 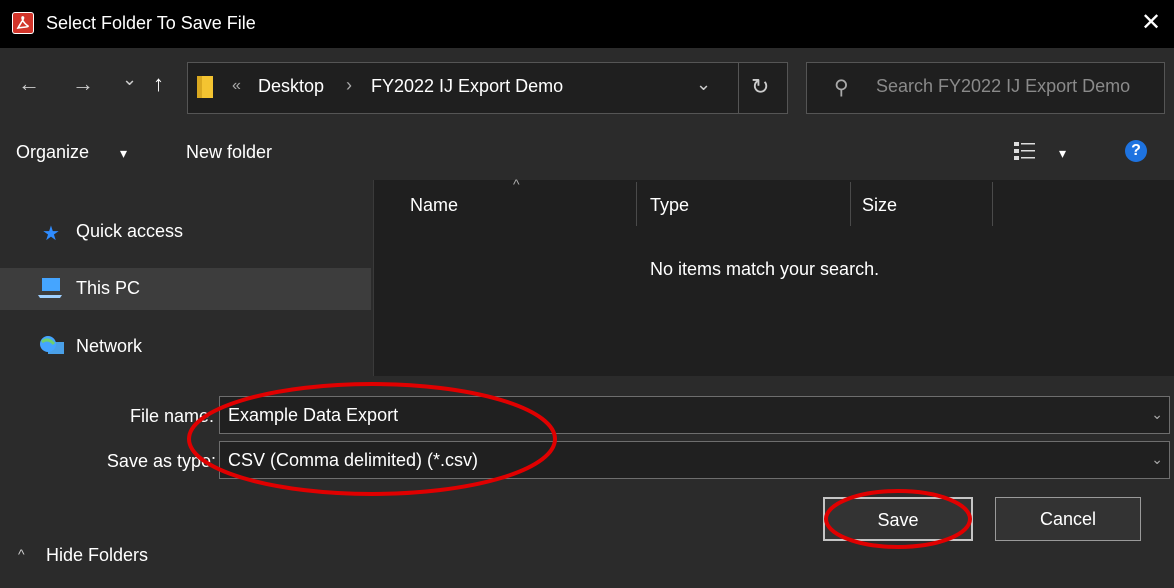 I want to click on save-as-type-label: Save as type:, so click(x=161, y=461).